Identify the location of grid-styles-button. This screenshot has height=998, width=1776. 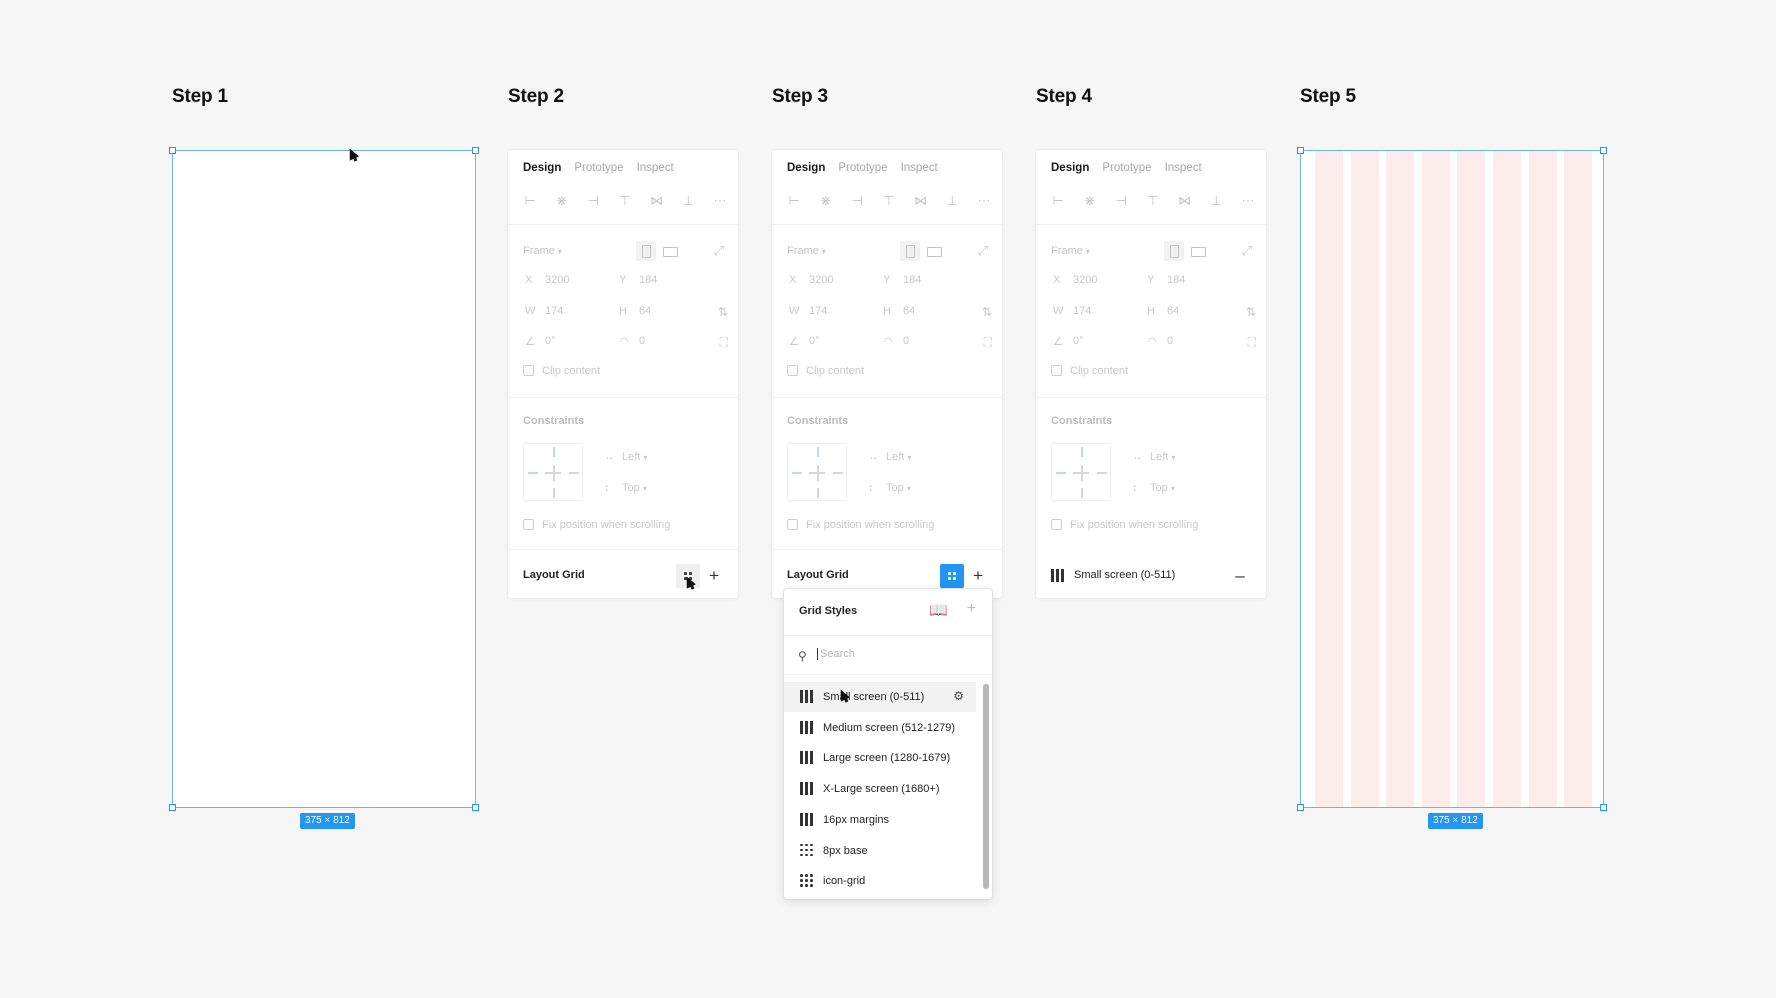
(952, 576).